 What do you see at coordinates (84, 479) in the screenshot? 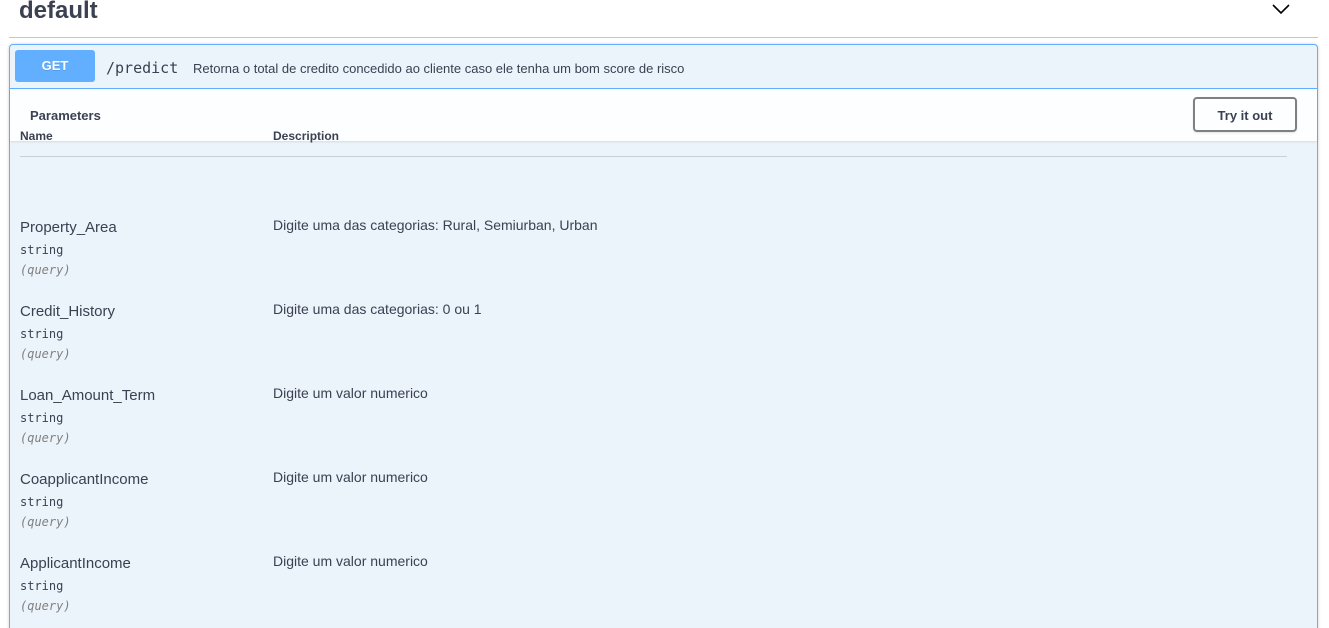
I see `parameter-name: CoapplicantIncome` at bounding box center [84, 479].